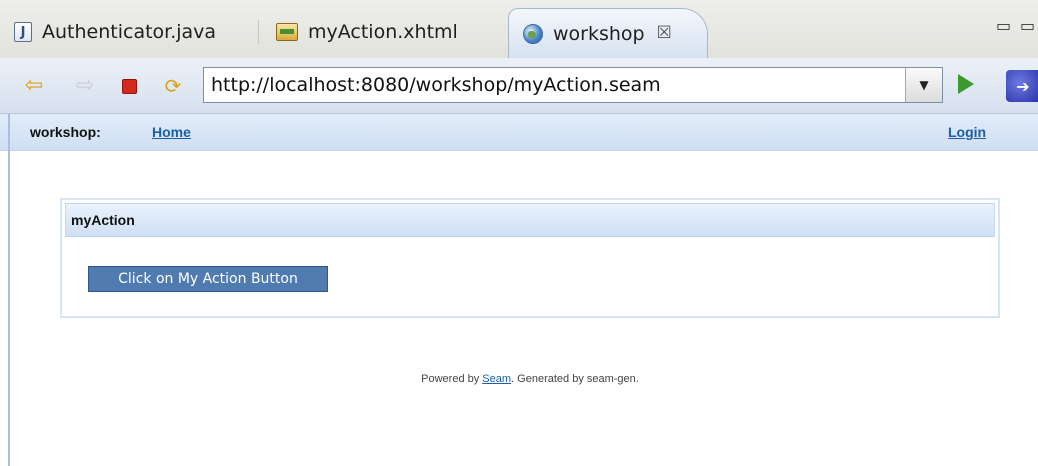  Describe the element at coordinates (530, 220) in the screenshot. I see `panel-title: myAction` at that location.